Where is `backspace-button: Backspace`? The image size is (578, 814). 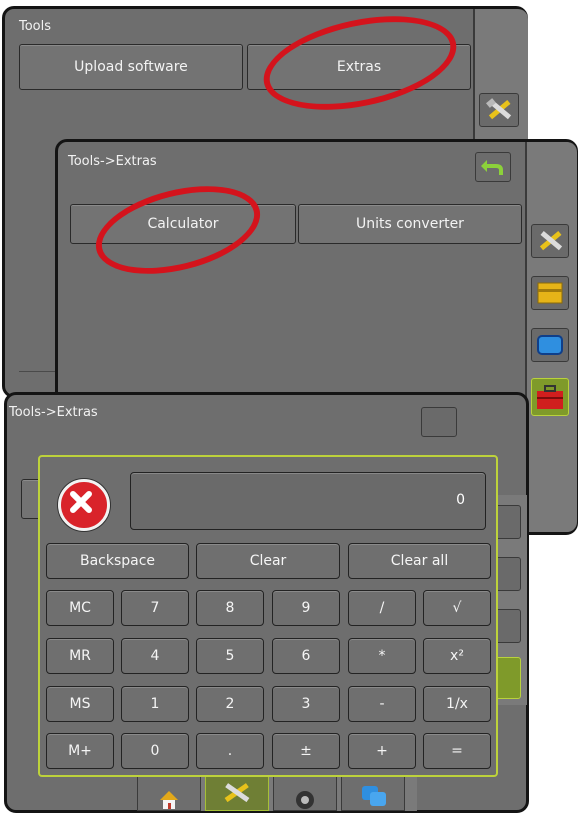 backspace-button: Backspace is located at coordinates (117, 561).